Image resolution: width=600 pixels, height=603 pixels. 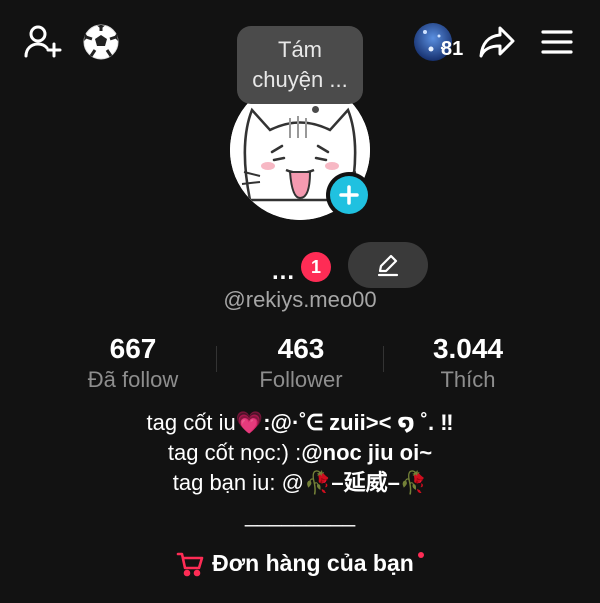 I want to click on stat-likes-value: 3.044, so click(x=468, y=348).